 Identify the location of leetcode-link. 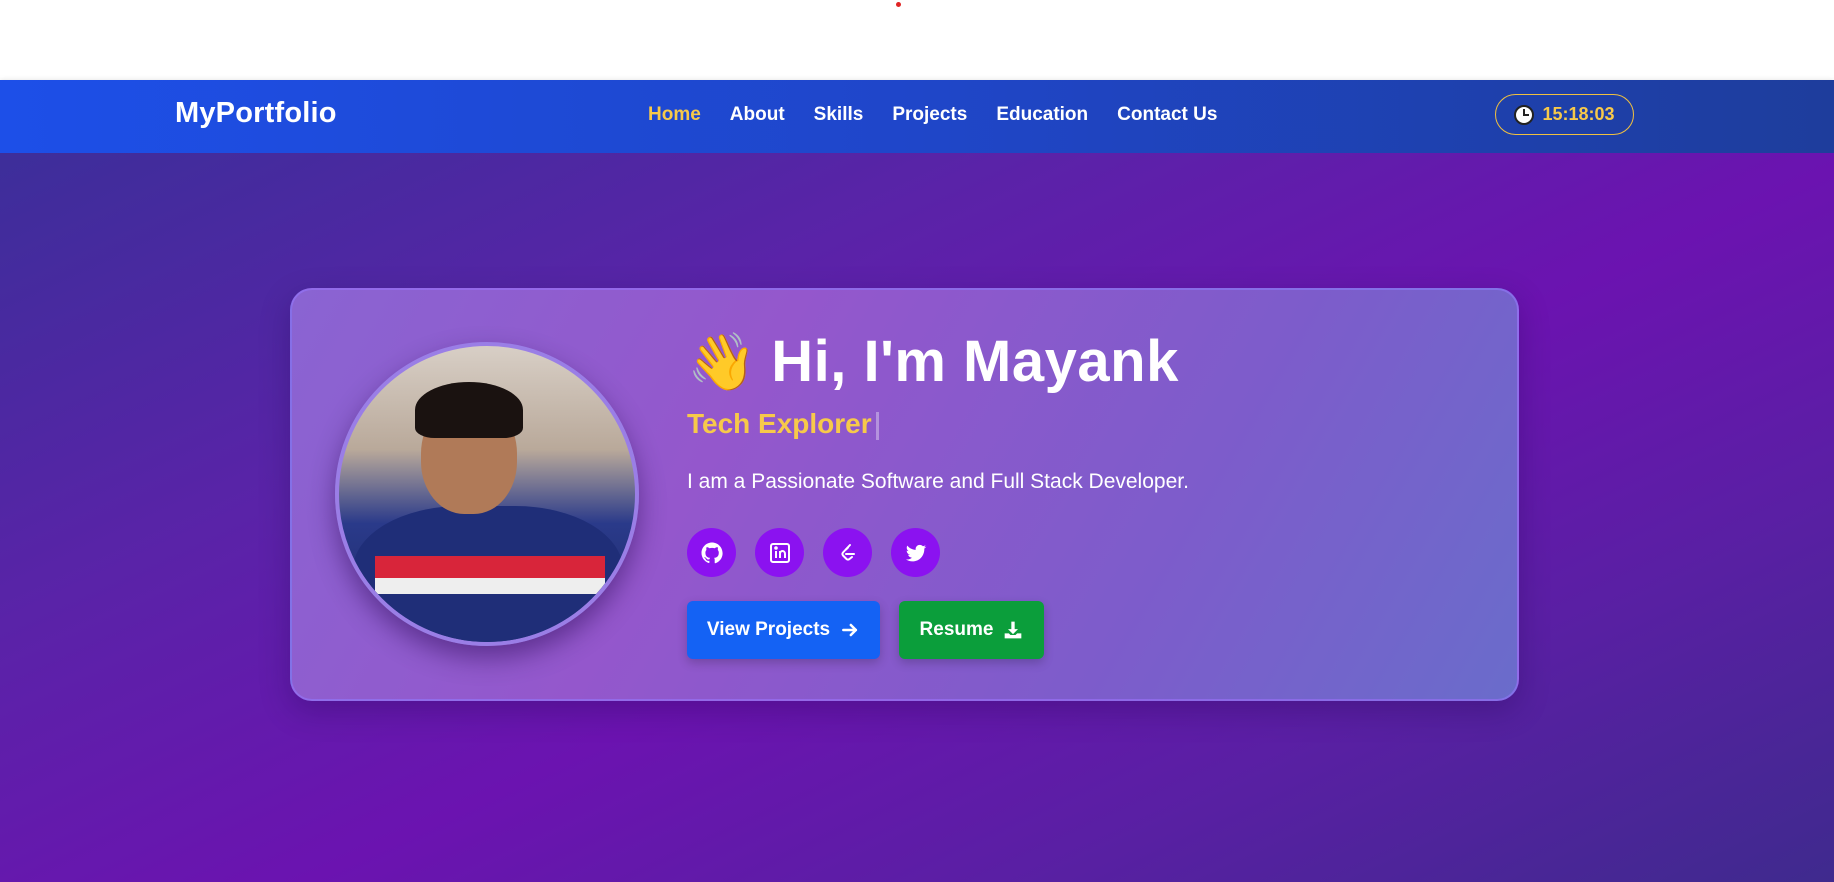
(847, 552).